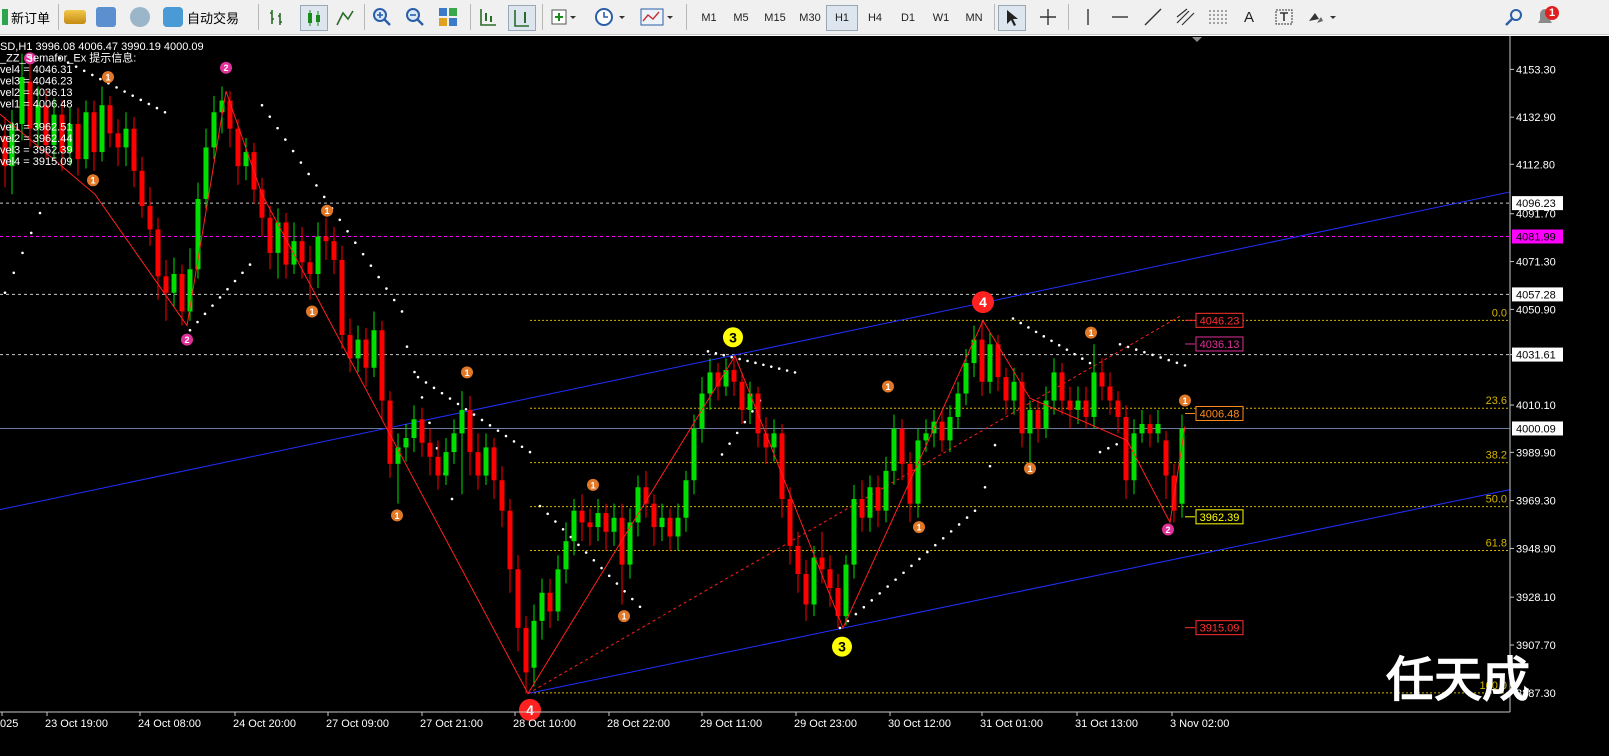 The width and height of the screenshot is (1609, 756). What do you see at coordinates (810, 18) in the screenshot?
I see `timeframe-m30-button: M30` at bounding box center [810, 18].